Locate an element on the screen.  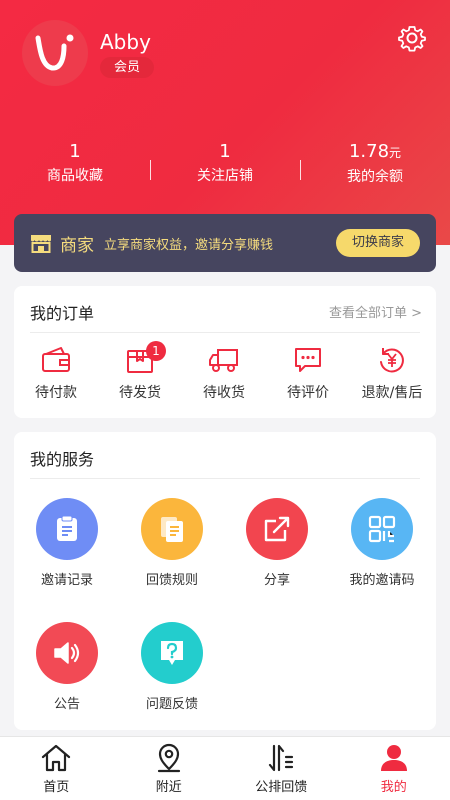
notification-badge: 1 is located at coordinates (156, 351).